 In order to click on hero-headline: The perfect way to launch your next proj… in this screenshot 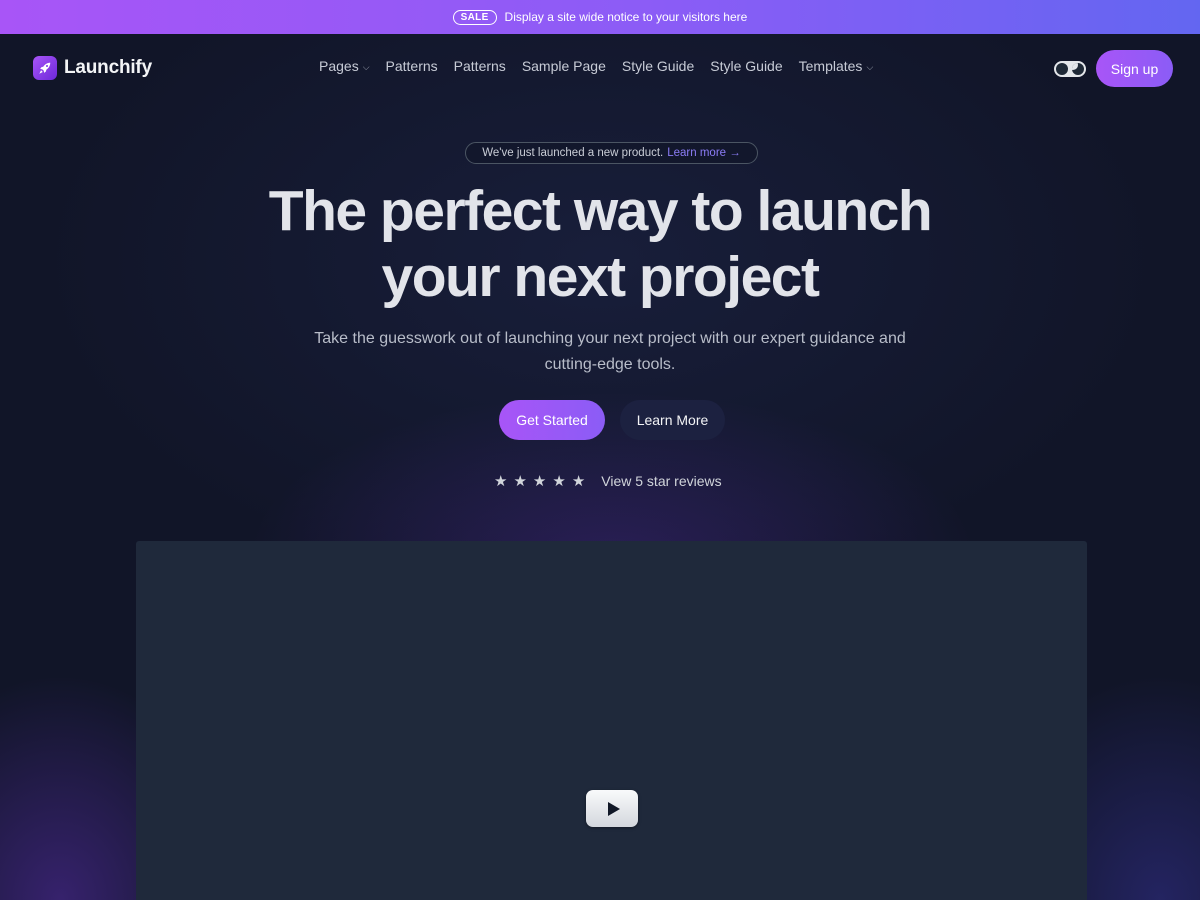, I will do `click(600, 244)`.